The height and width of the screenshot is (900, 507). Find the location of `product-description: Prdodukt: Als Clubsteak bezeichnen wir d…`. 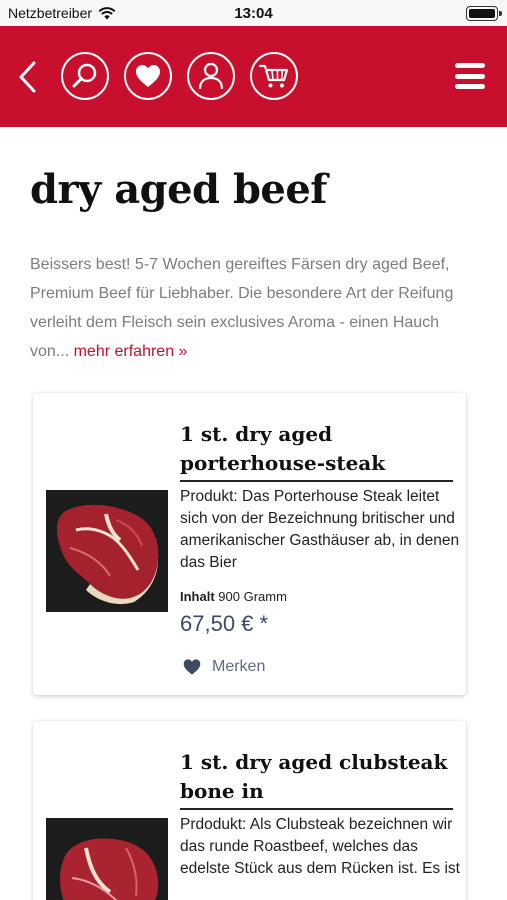

product-description: Prdodukt: Als Clubsteak bezeichnen wir d… is located at coordinates (320, 846).